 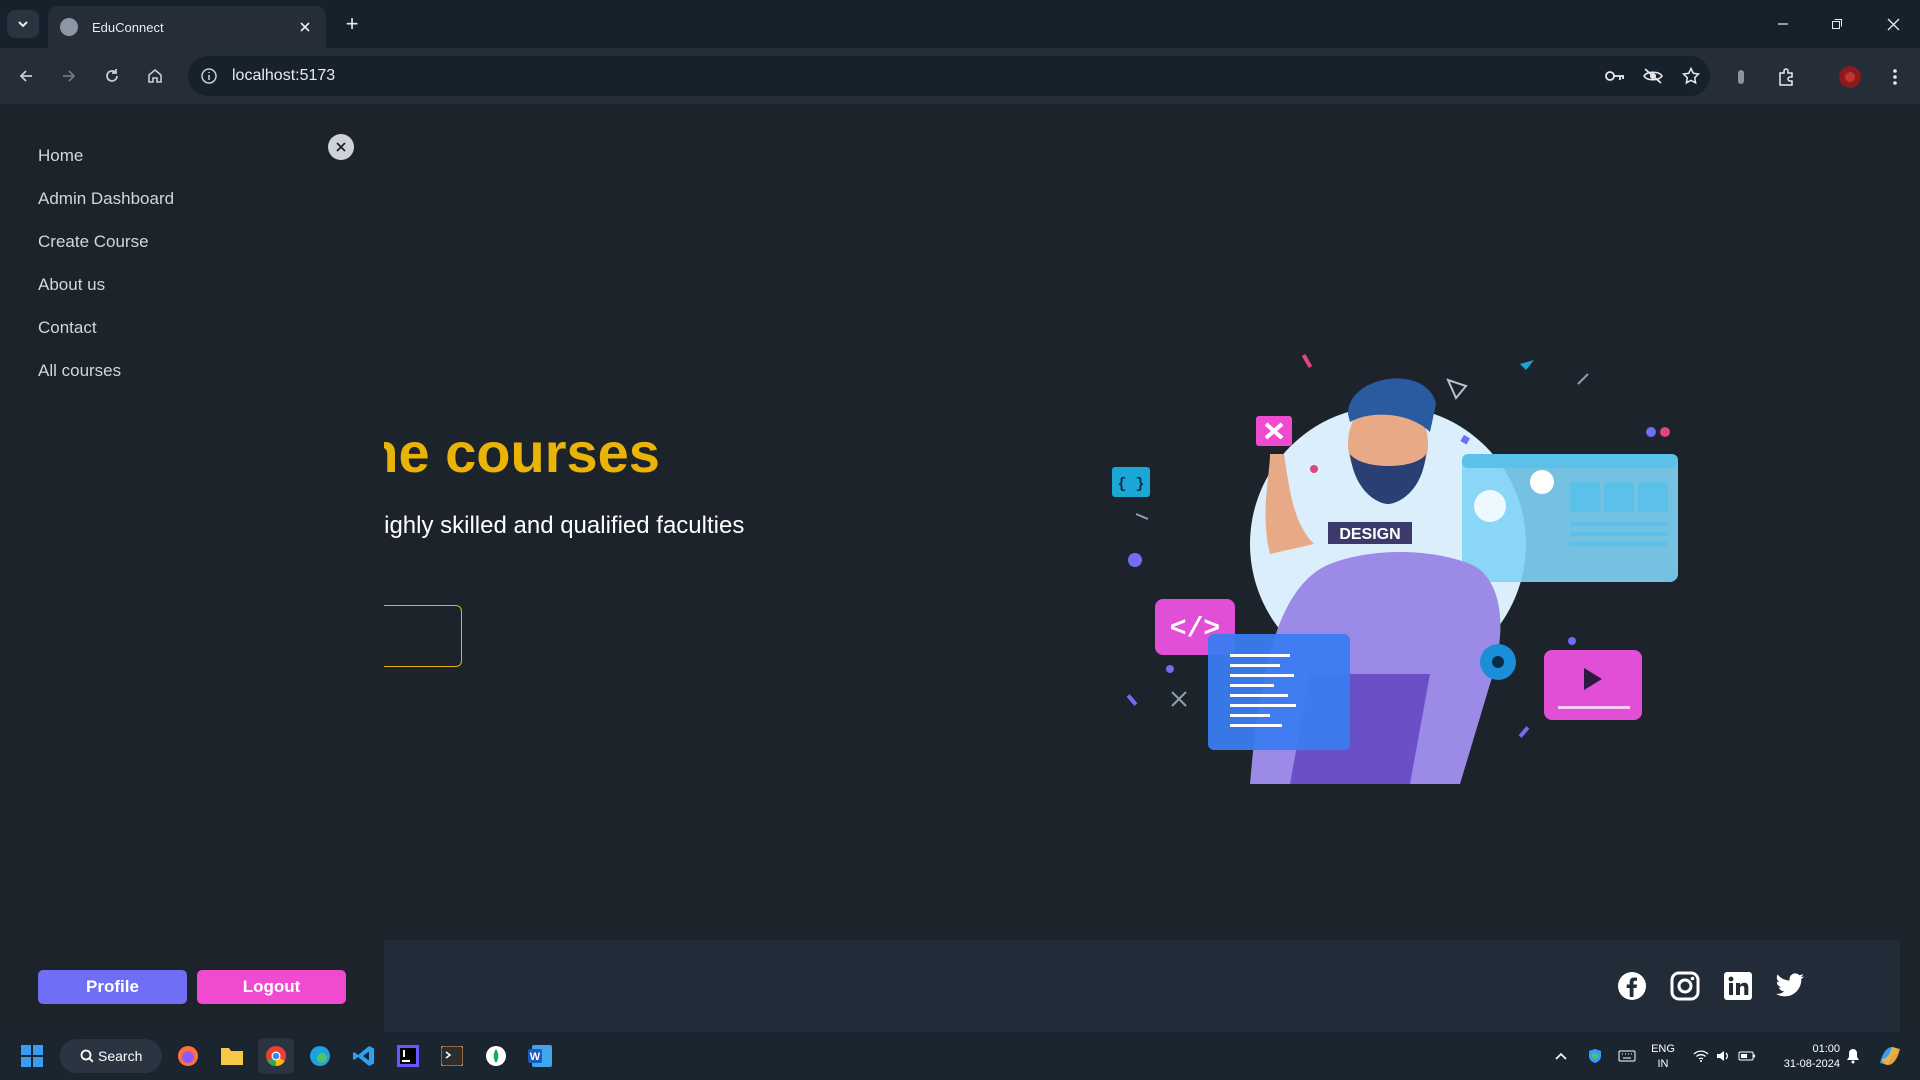 What do you see at coordinates (1561, 1056) in the screenshot?
I see `chevron-up-icon` at bounding box center [1561, 1056].